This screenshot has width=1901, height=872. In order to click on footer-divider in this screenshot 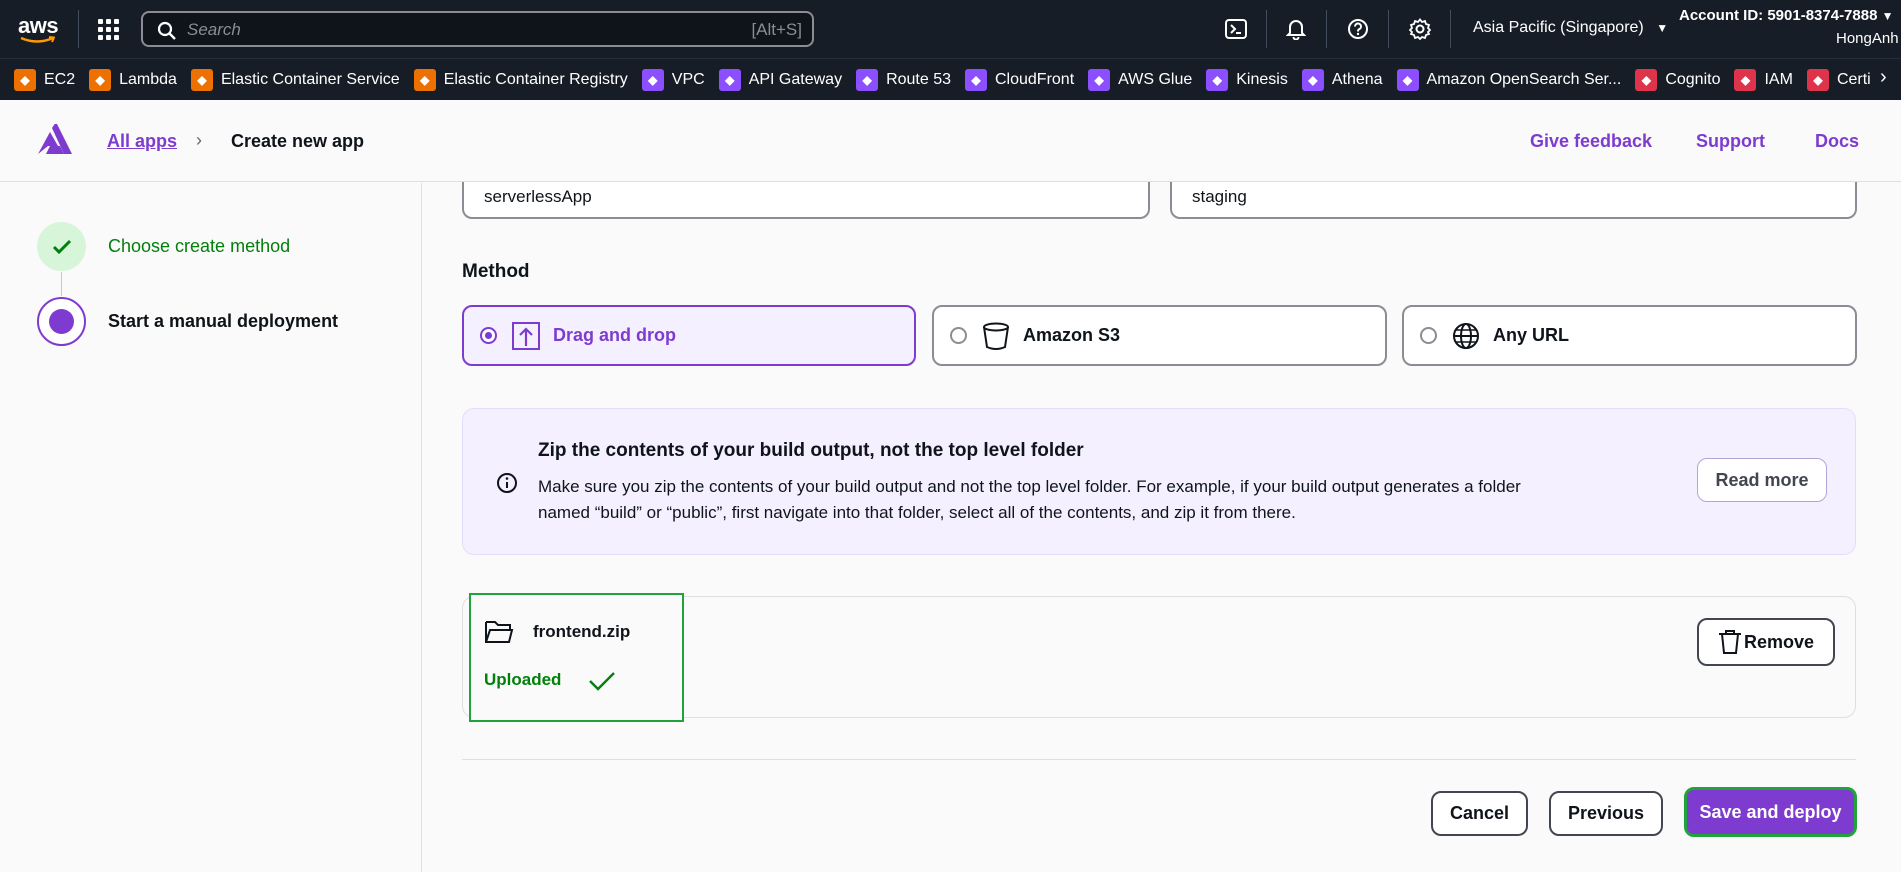, I will do `click(1159, 759)`.